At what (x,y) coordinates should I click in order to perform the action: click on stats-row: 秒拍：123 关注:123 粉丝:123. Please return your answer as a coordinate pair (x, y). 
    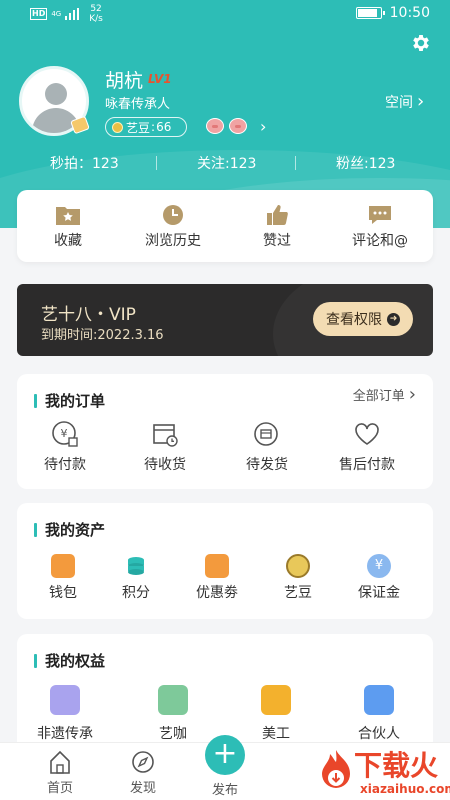
    Looking at the image, I should click on (225, 163).